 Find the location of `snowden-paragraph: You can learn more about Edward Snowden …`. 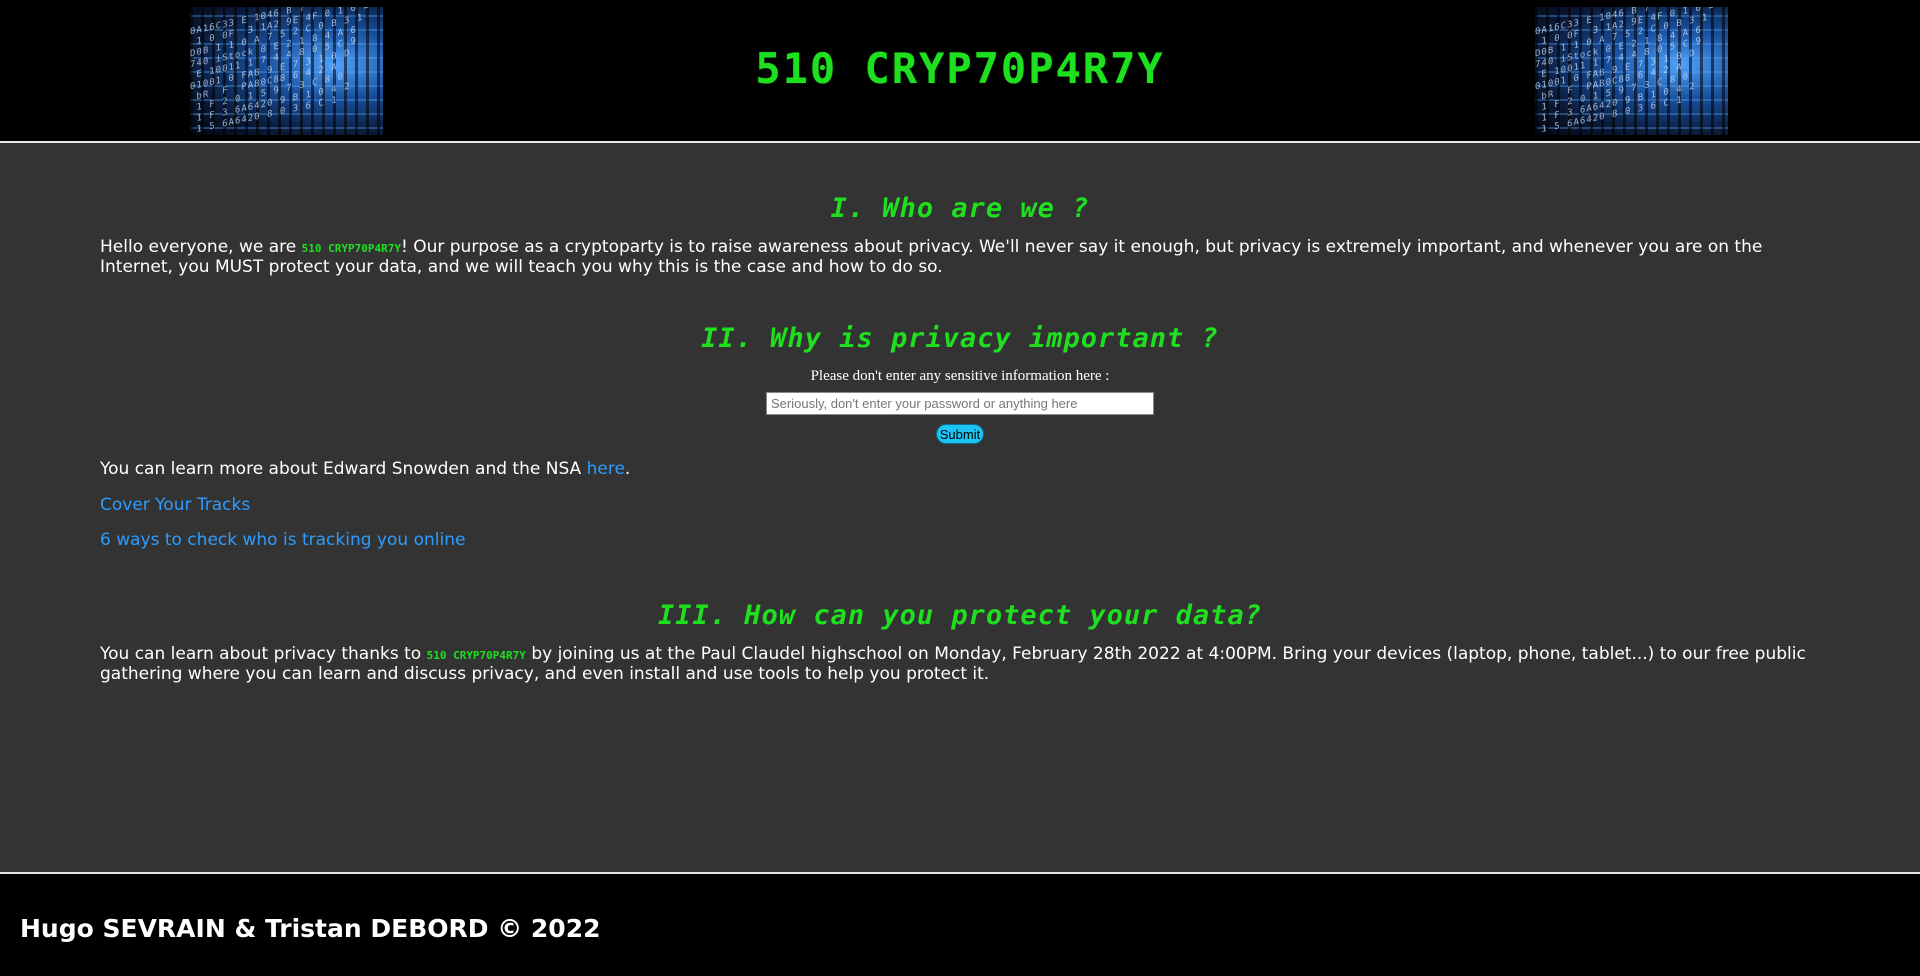

snowden-paragraph: You can learn more about Edward Snowden … is located at coordinates (960, 469).